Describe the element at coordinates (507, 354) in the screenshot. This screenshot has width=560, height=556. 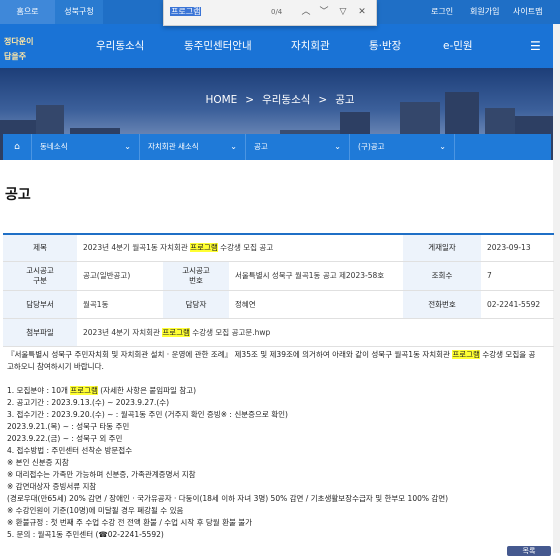
I see `lead-text-2: 수강생 모집을 공` at that location.